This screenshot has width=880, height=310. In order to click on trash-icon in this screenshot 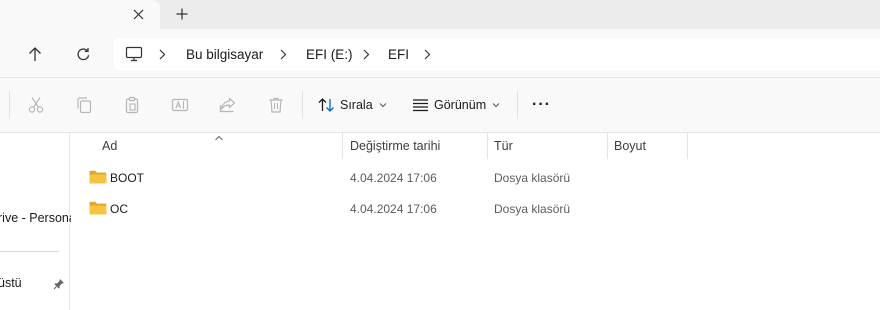, I will do `click(276, 105)`.